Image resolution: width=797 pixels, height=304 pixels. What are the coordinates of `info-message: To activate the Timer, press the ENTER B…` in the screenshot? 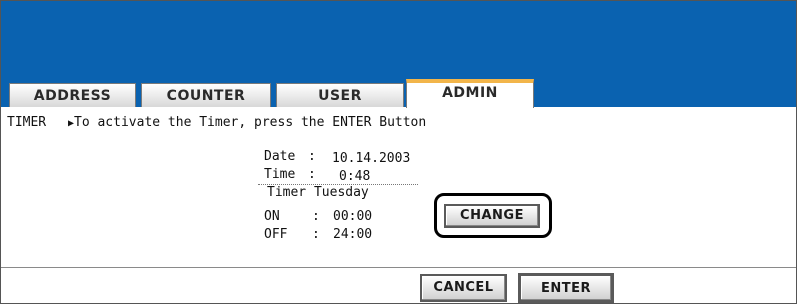 It's located at (250, 122).